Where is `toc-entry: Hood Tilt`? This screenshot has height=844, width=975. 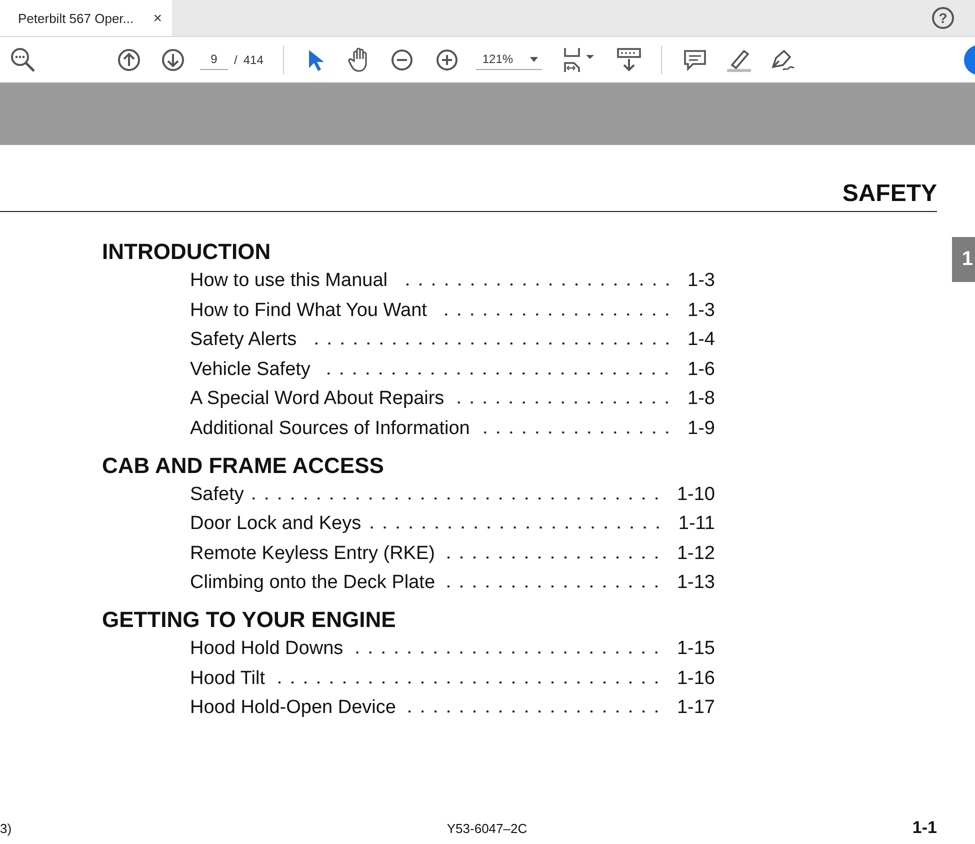
toc-entry: Hood Tilt is located at coordinates (227, 679).